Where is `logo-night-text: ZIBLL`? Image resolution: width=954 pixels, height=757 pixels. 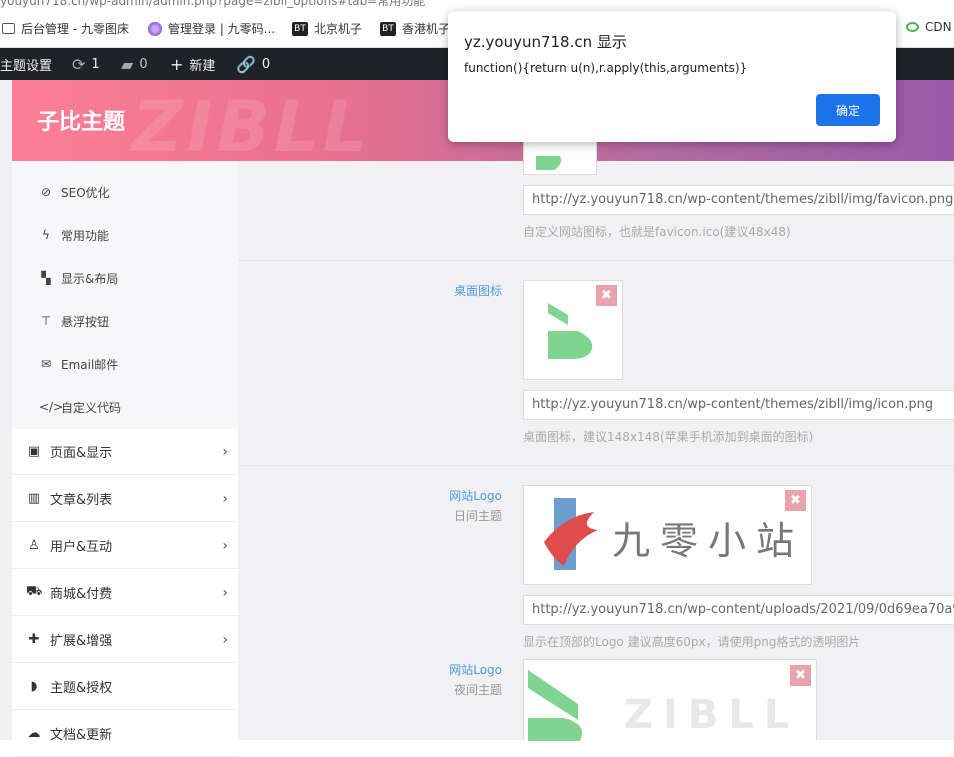
logo-night-text: ZIBLL is located at coordinates (712, 715).